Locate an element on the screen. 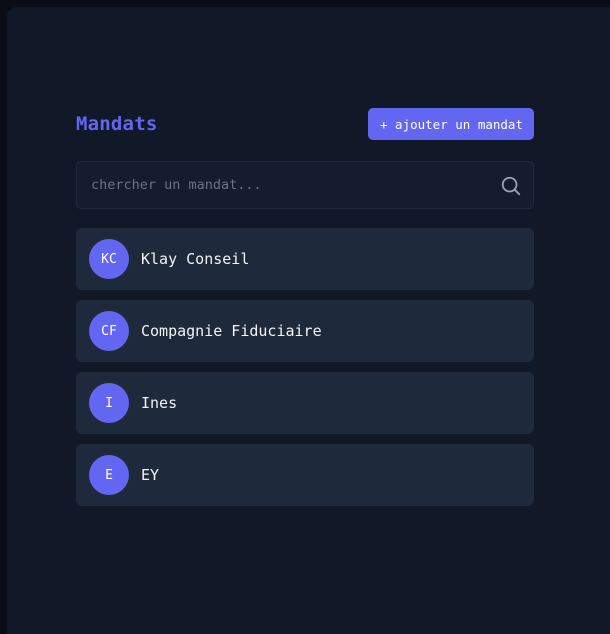 The image size is (610, 634). mandate-name: Compagnie Fiduciaire is located at coordinates (231, 331).